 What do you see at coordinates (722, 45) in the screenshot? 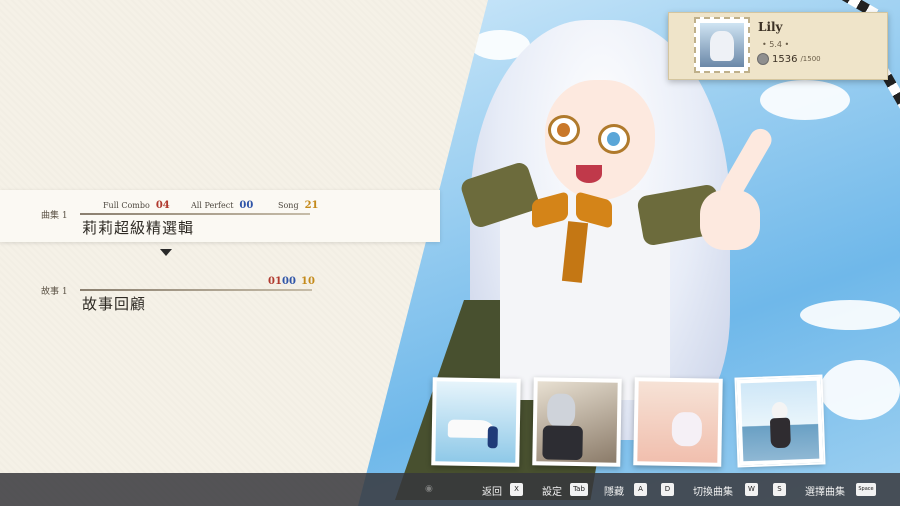
I see `avatar` at bounding box center [722, 45].